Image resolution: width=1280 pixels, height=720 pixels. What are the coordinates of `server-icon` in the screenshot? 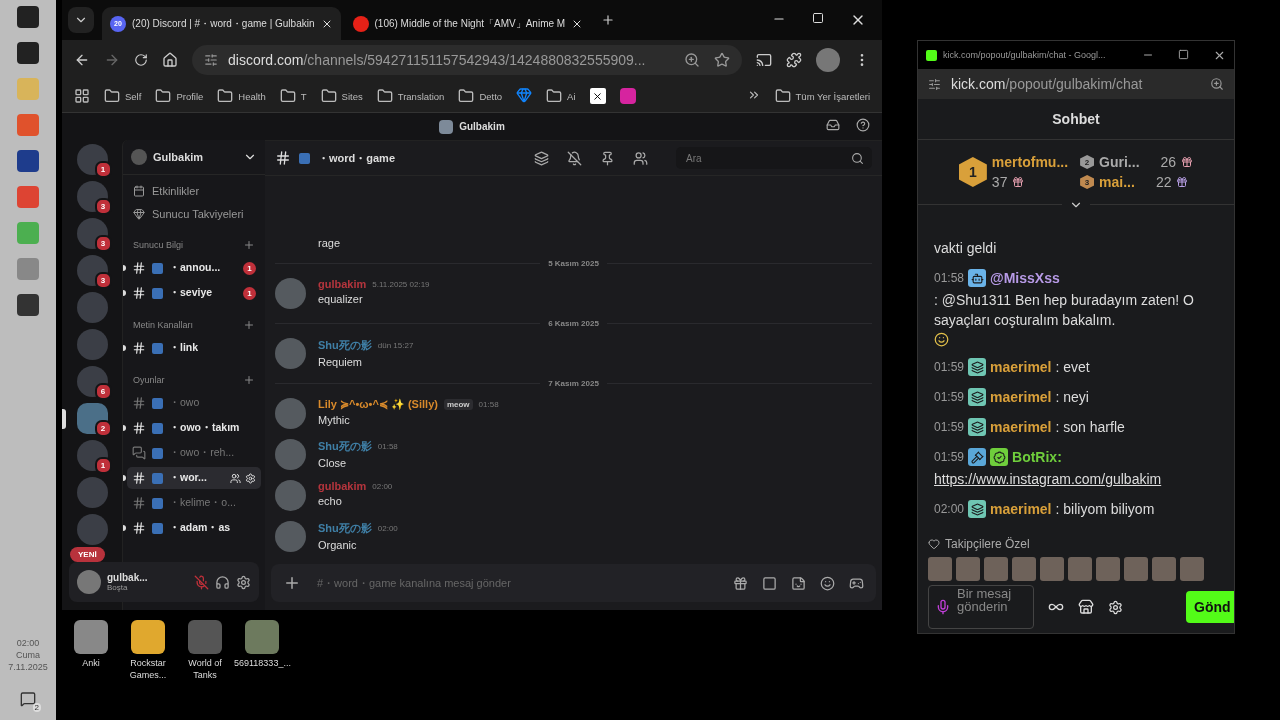 It's located at (446, 126).